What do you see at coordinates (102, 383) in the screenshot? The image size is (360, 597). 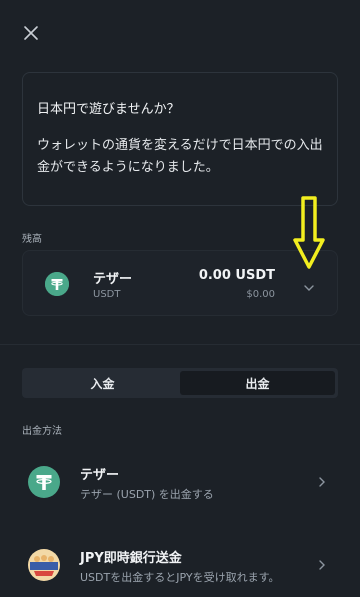 I see `tab-deposit: 入金` at bounding box center [102, 383].